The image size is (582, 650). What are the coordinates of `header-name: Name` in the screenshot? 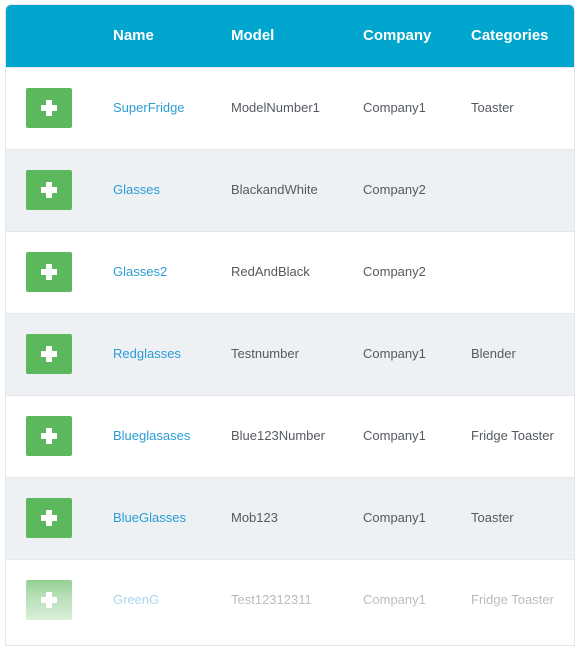 It's located at (133, 35).